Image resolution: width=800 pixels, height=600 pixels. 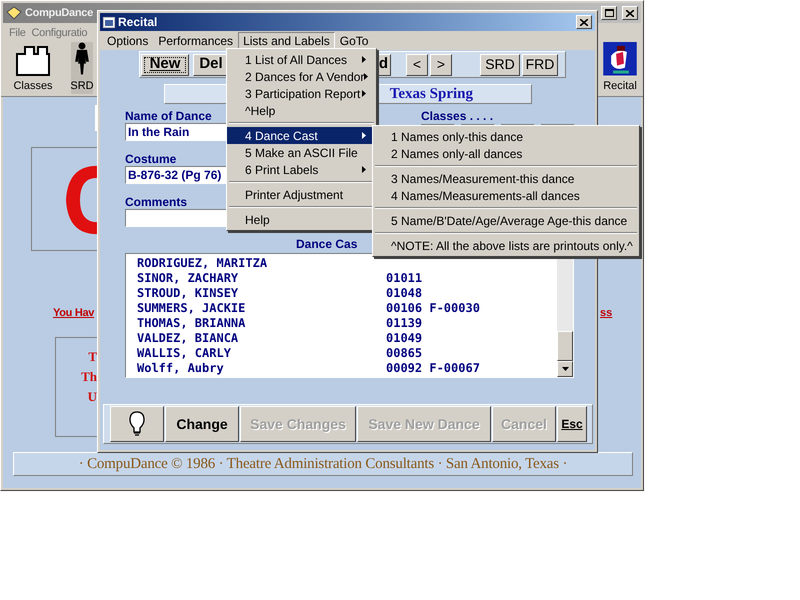 What do you see at coordinates (150, 159) in the screenshot?
I see `field-label: Costume` at bounding box center [150, 159].